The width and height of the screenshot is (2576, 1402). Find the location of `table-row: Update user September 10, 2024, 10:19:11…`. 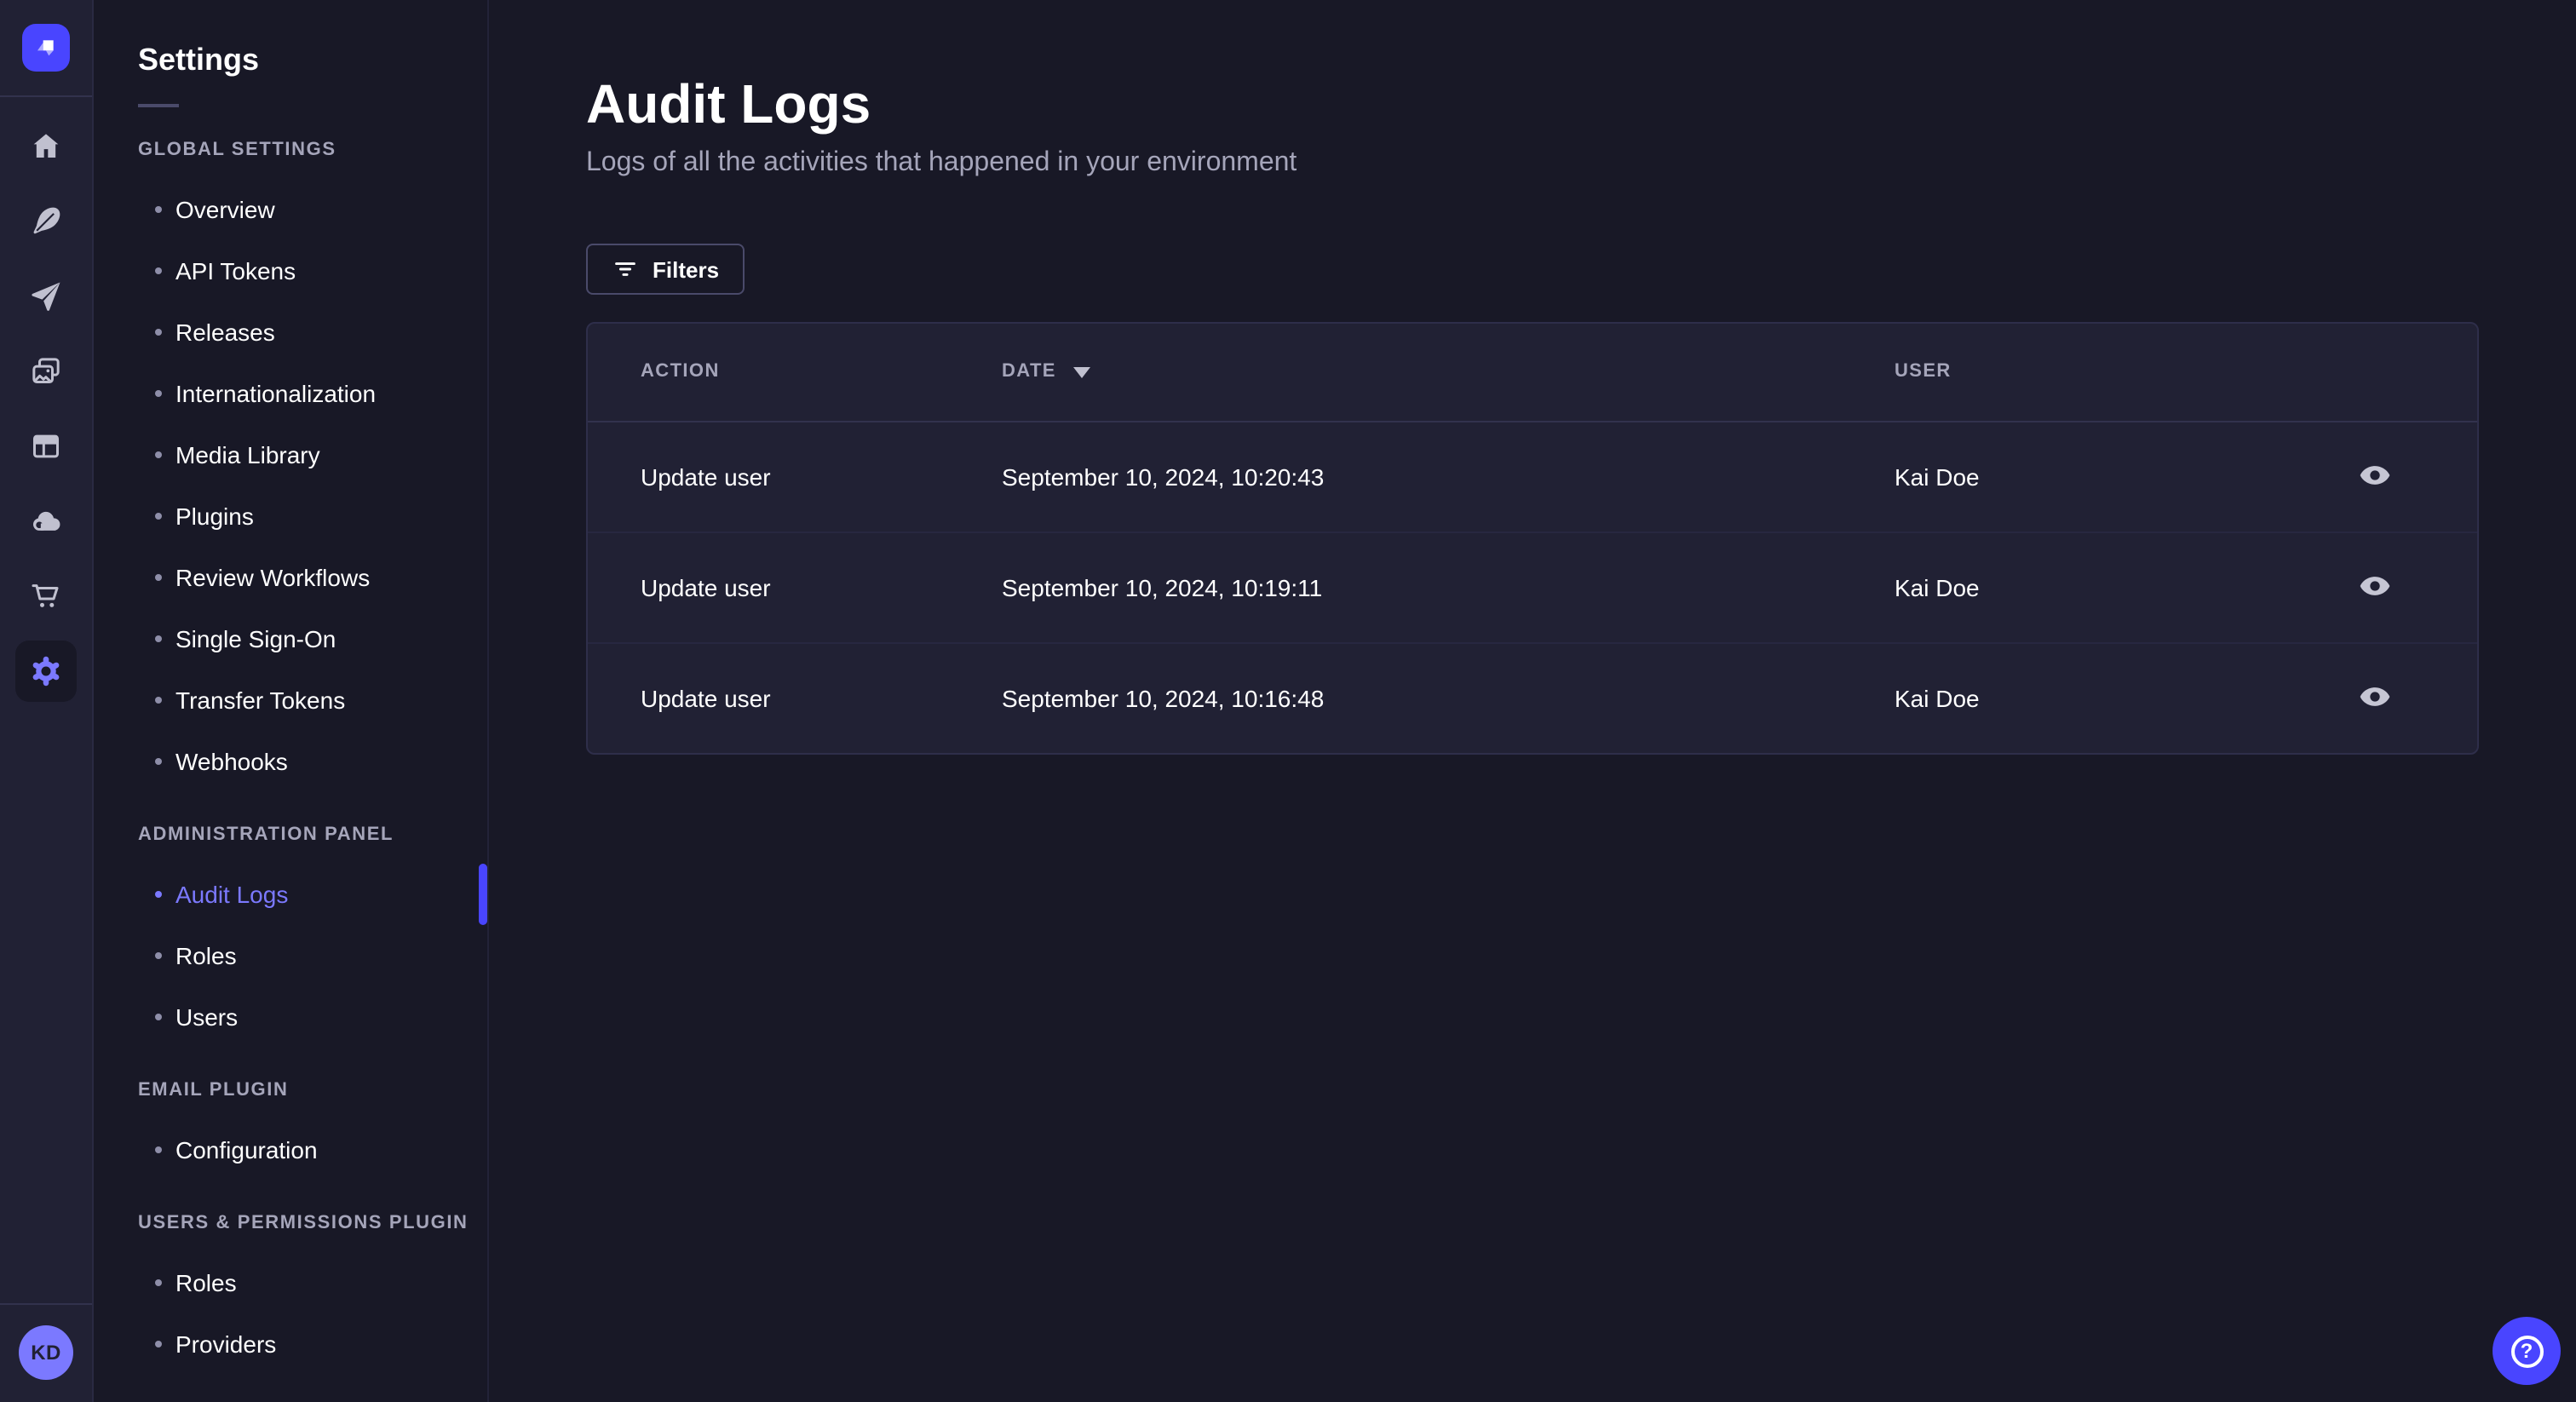

table-row: Update user September 10, 2024, 10:19:11… is located at coordinates (1533, 587).